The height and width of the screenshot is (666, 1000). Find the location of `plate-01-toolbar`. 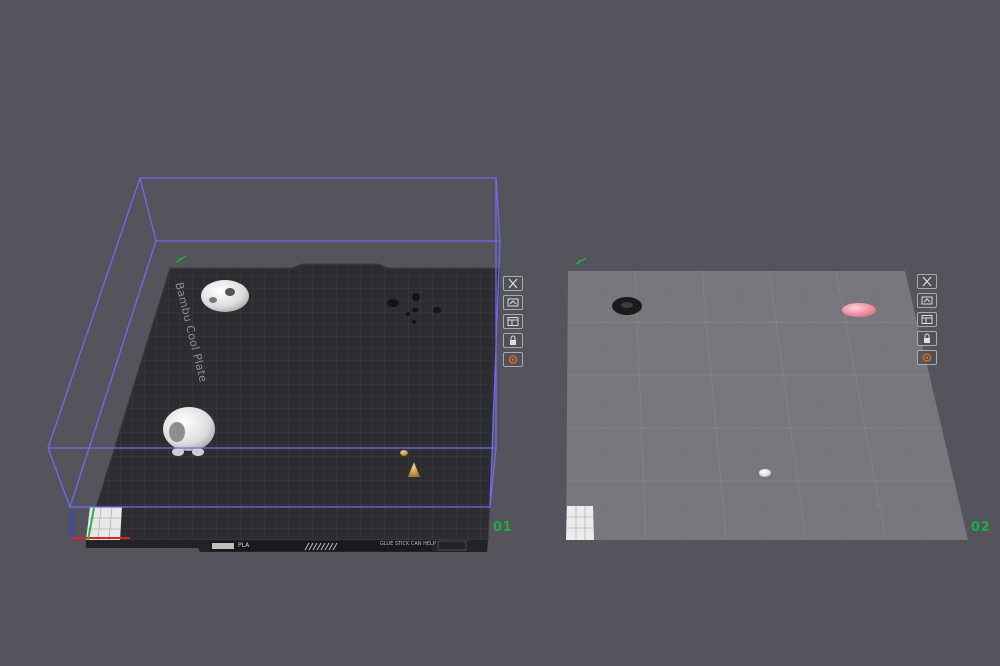

plate-01-toolbar is located at coordinates (513, 321).